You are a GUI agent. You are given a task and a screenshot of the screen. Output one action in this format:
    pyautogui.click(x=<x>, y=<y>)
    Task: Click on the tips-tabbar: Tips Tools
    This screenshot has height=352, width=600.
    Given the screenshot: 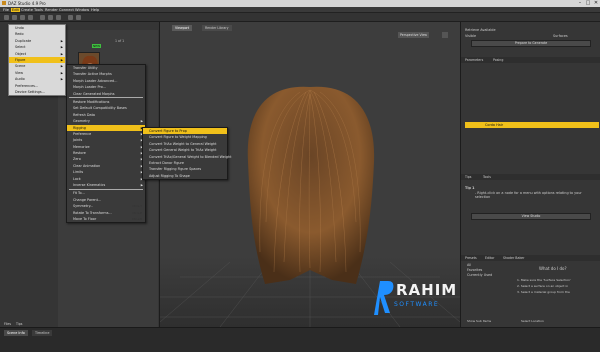 What is the action you would take?
    pyautogui.click(x=530, y=177)
    